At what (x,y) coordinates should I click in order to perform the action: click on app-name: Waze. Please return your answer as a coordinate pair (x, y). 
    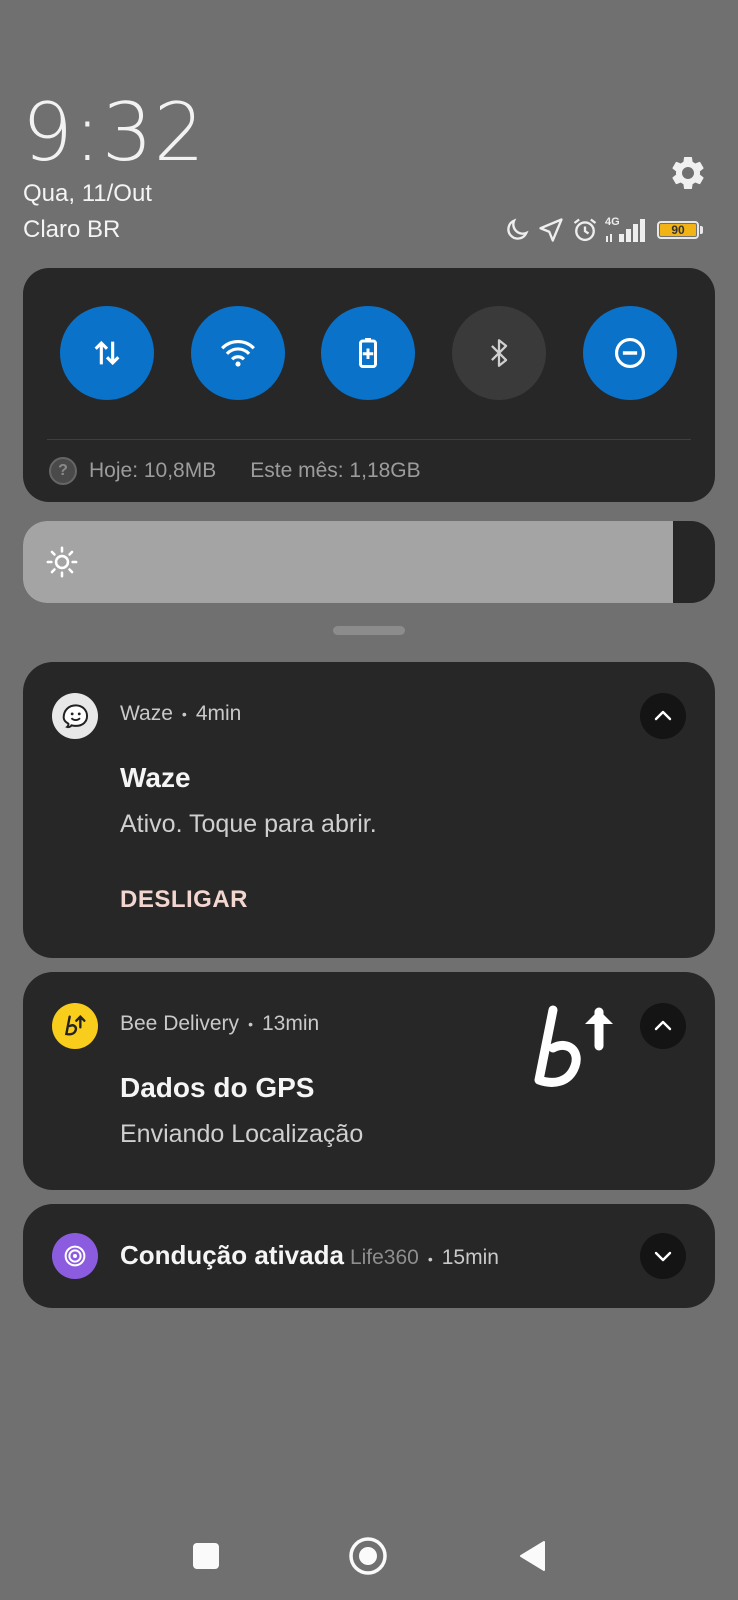
    Looking at the image, I should click on (146, 713).